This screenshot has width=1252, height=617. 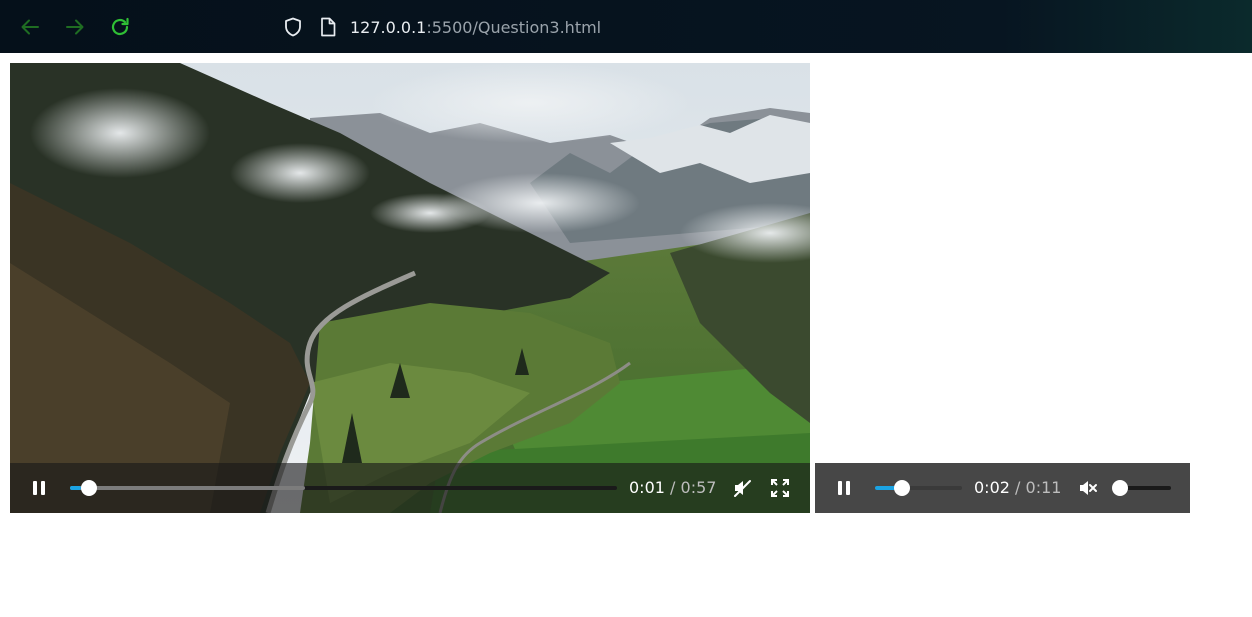 What do you see at coordinates (343, 488) in the screenshot?
I see `video-seek-slider` at bounding box center [343, 488].